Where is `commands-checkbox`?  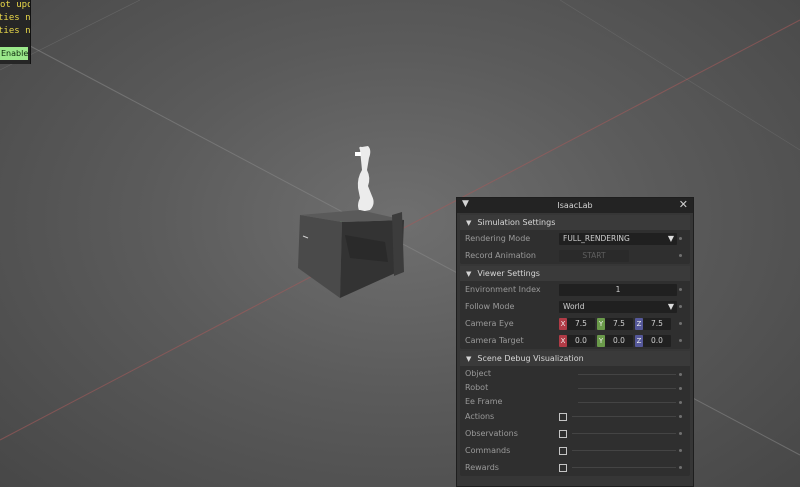 commands-checkbox is located at coordinates (563, 450).